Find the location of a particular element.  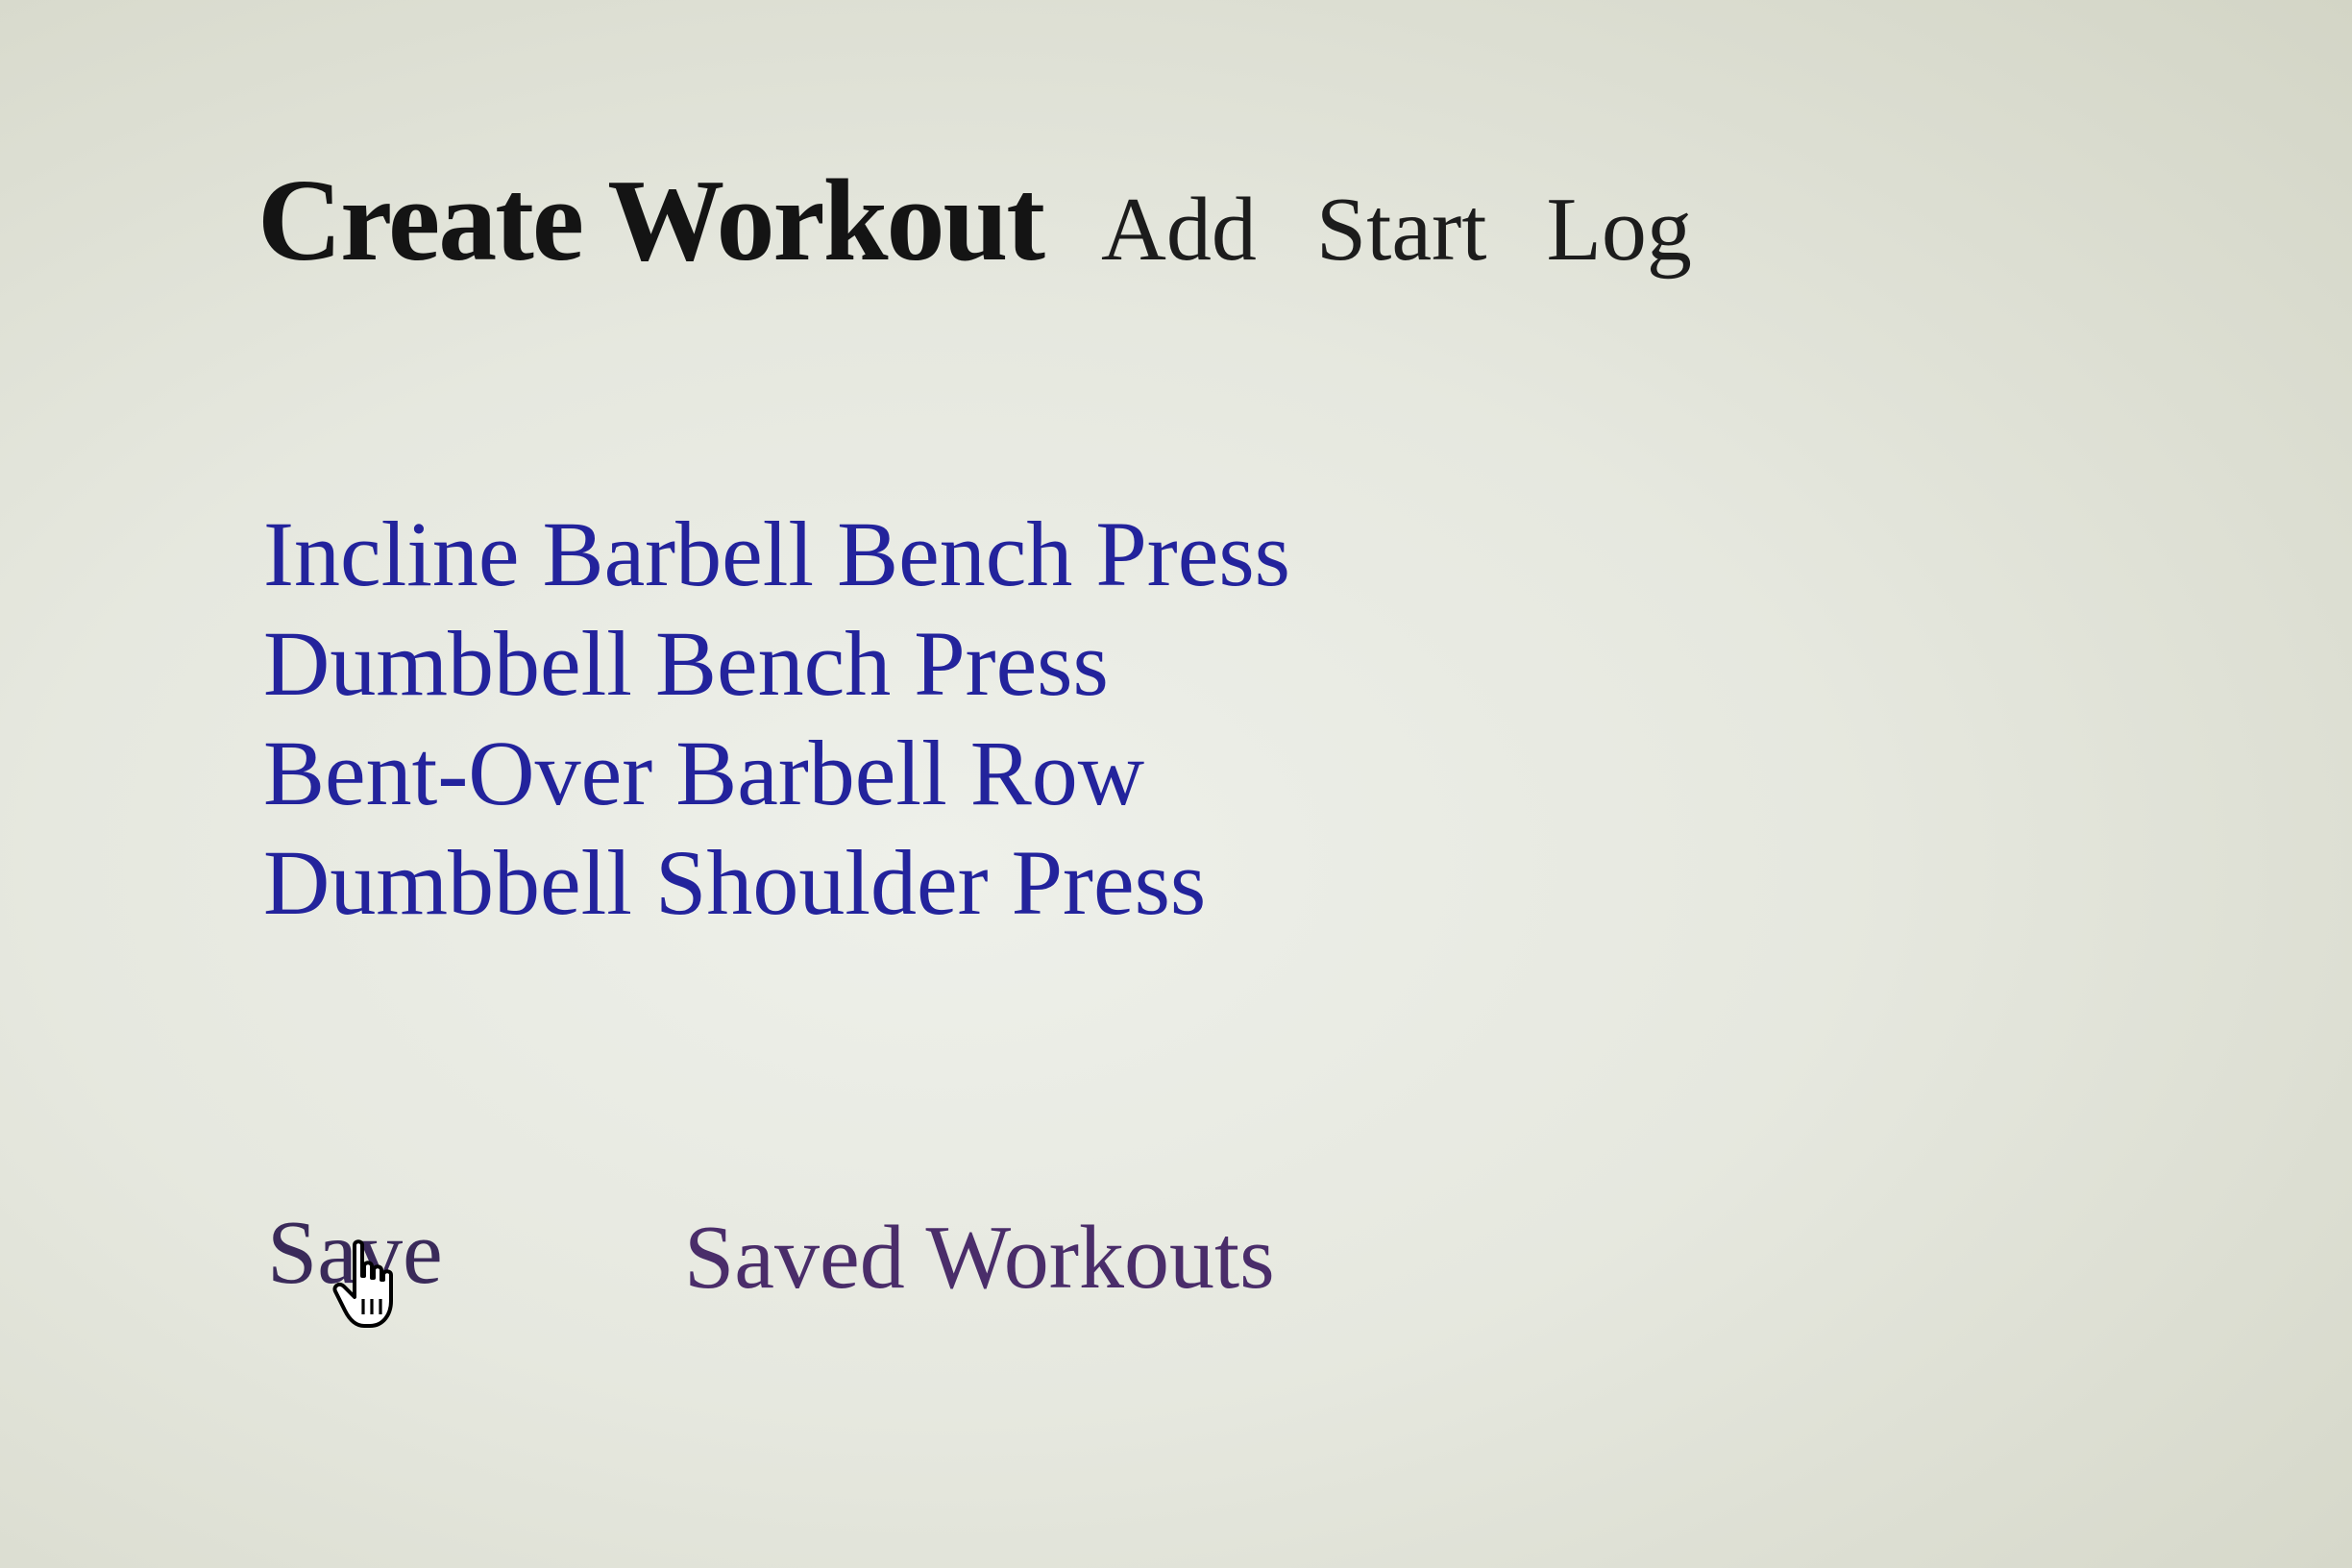

top-nav: Create Workout Add Start Log is located at coordinates (1004, 221).